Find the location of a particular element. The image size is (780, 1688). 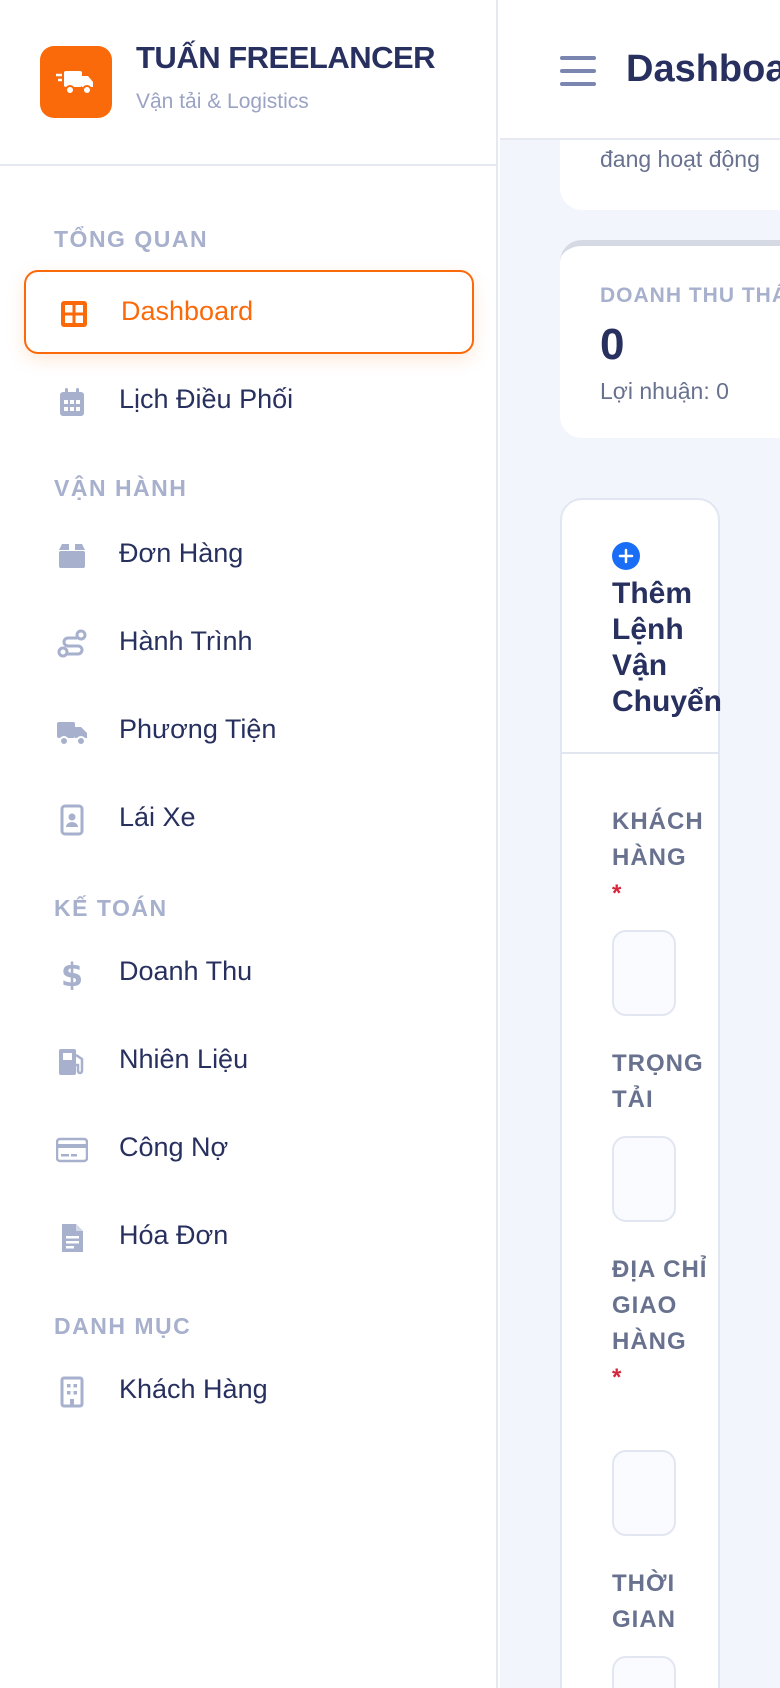

brand-header: TUẤN FREELANCER Vận tải & Logistics is located at coordinates (249, 83).